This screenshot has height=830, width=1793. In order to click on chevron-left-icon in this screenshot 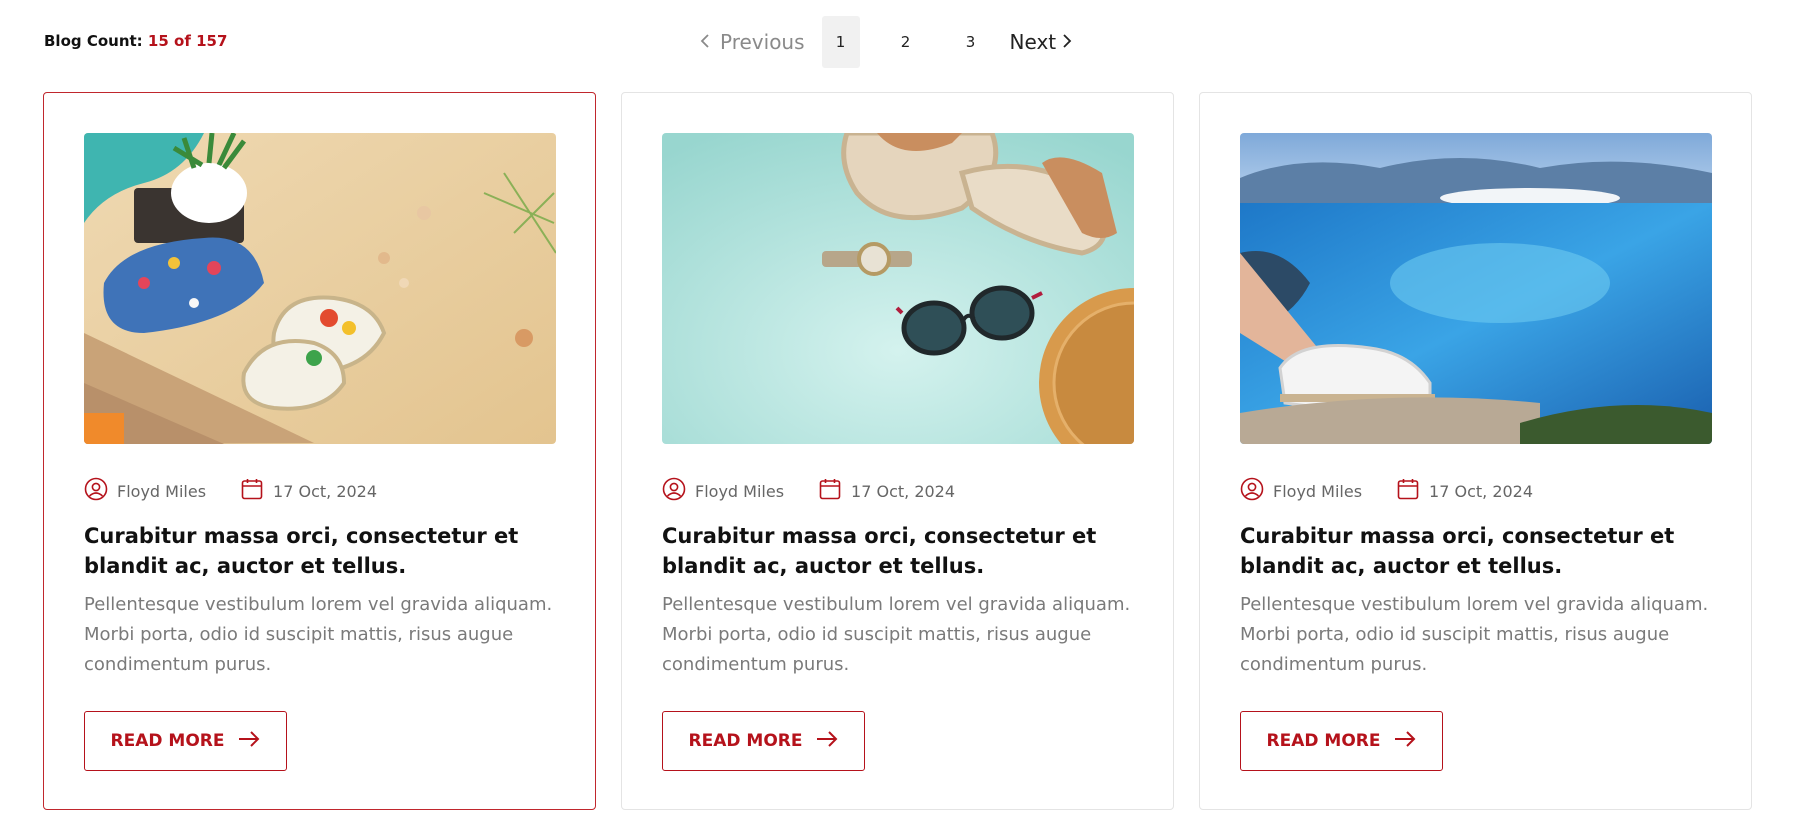, I will do `click(705, 42)`.